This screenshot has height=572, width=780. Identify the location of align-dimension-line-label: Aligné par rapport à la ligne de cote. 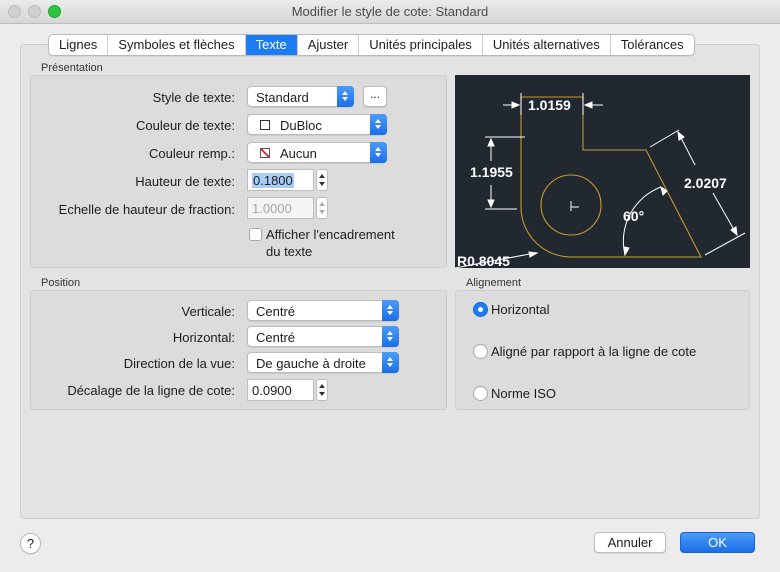
(594, 351).